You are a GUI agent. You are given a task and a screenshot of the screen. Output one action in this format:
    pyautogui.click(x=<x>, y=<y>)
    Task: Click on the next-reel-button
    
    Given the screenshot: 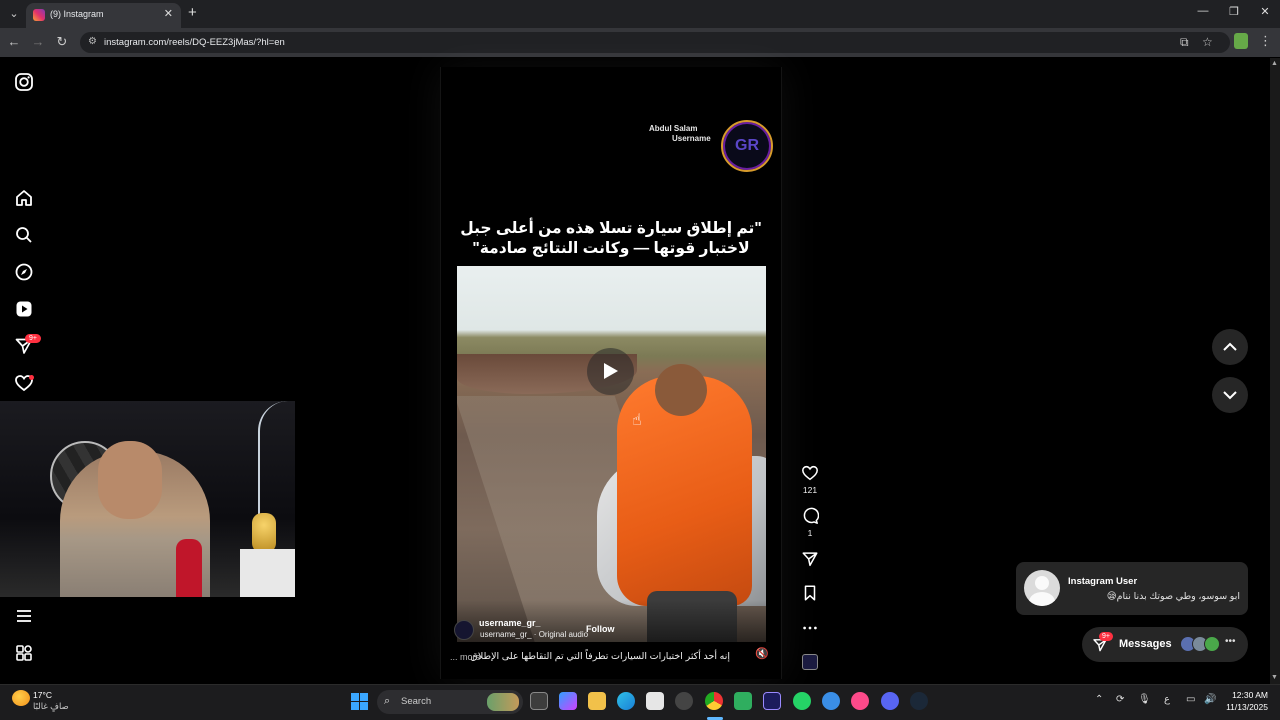 What is the action you would take?
    pyautogui.click(x=1230, y=395)
    